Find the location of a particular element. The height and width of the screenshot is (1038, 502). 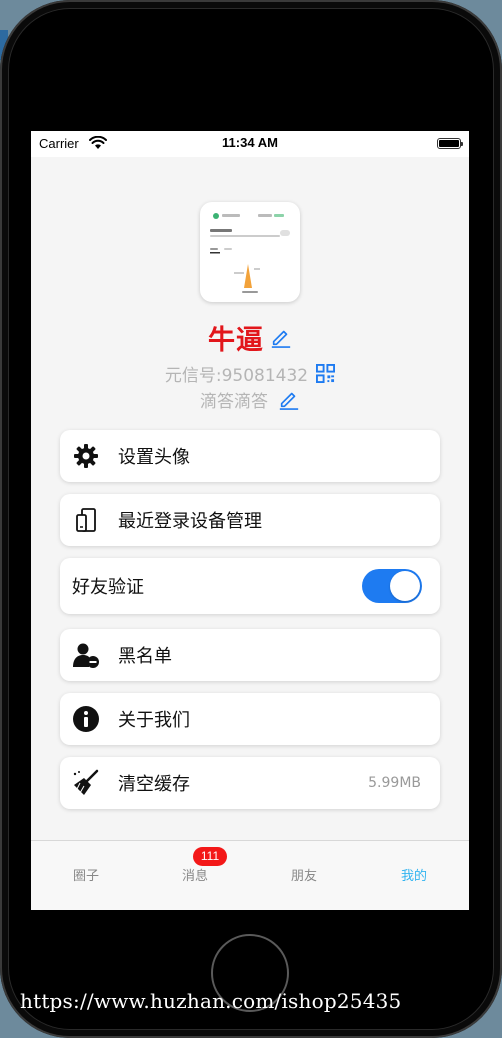

user-id: 元信号:95081432 is located at coordinates (236, 375).